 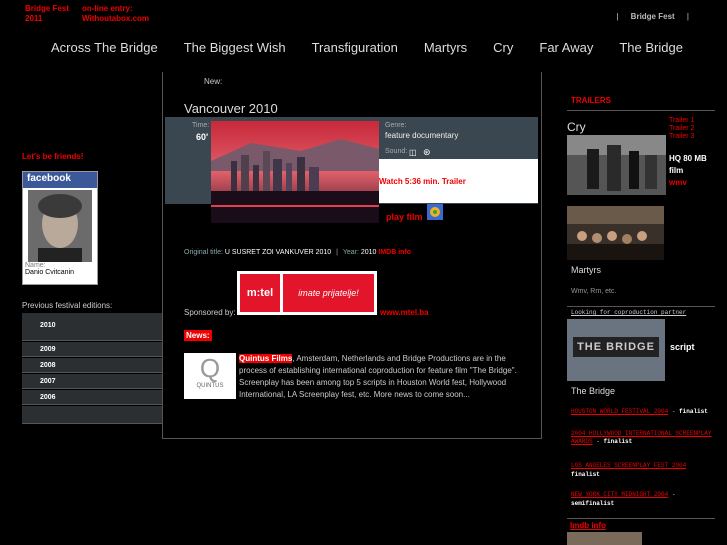 What do you see at coordinates (235, 47) in the screenshot?
I see `nav-biggest-wish: The Biggest Wish` at bounding box center [235, 47].